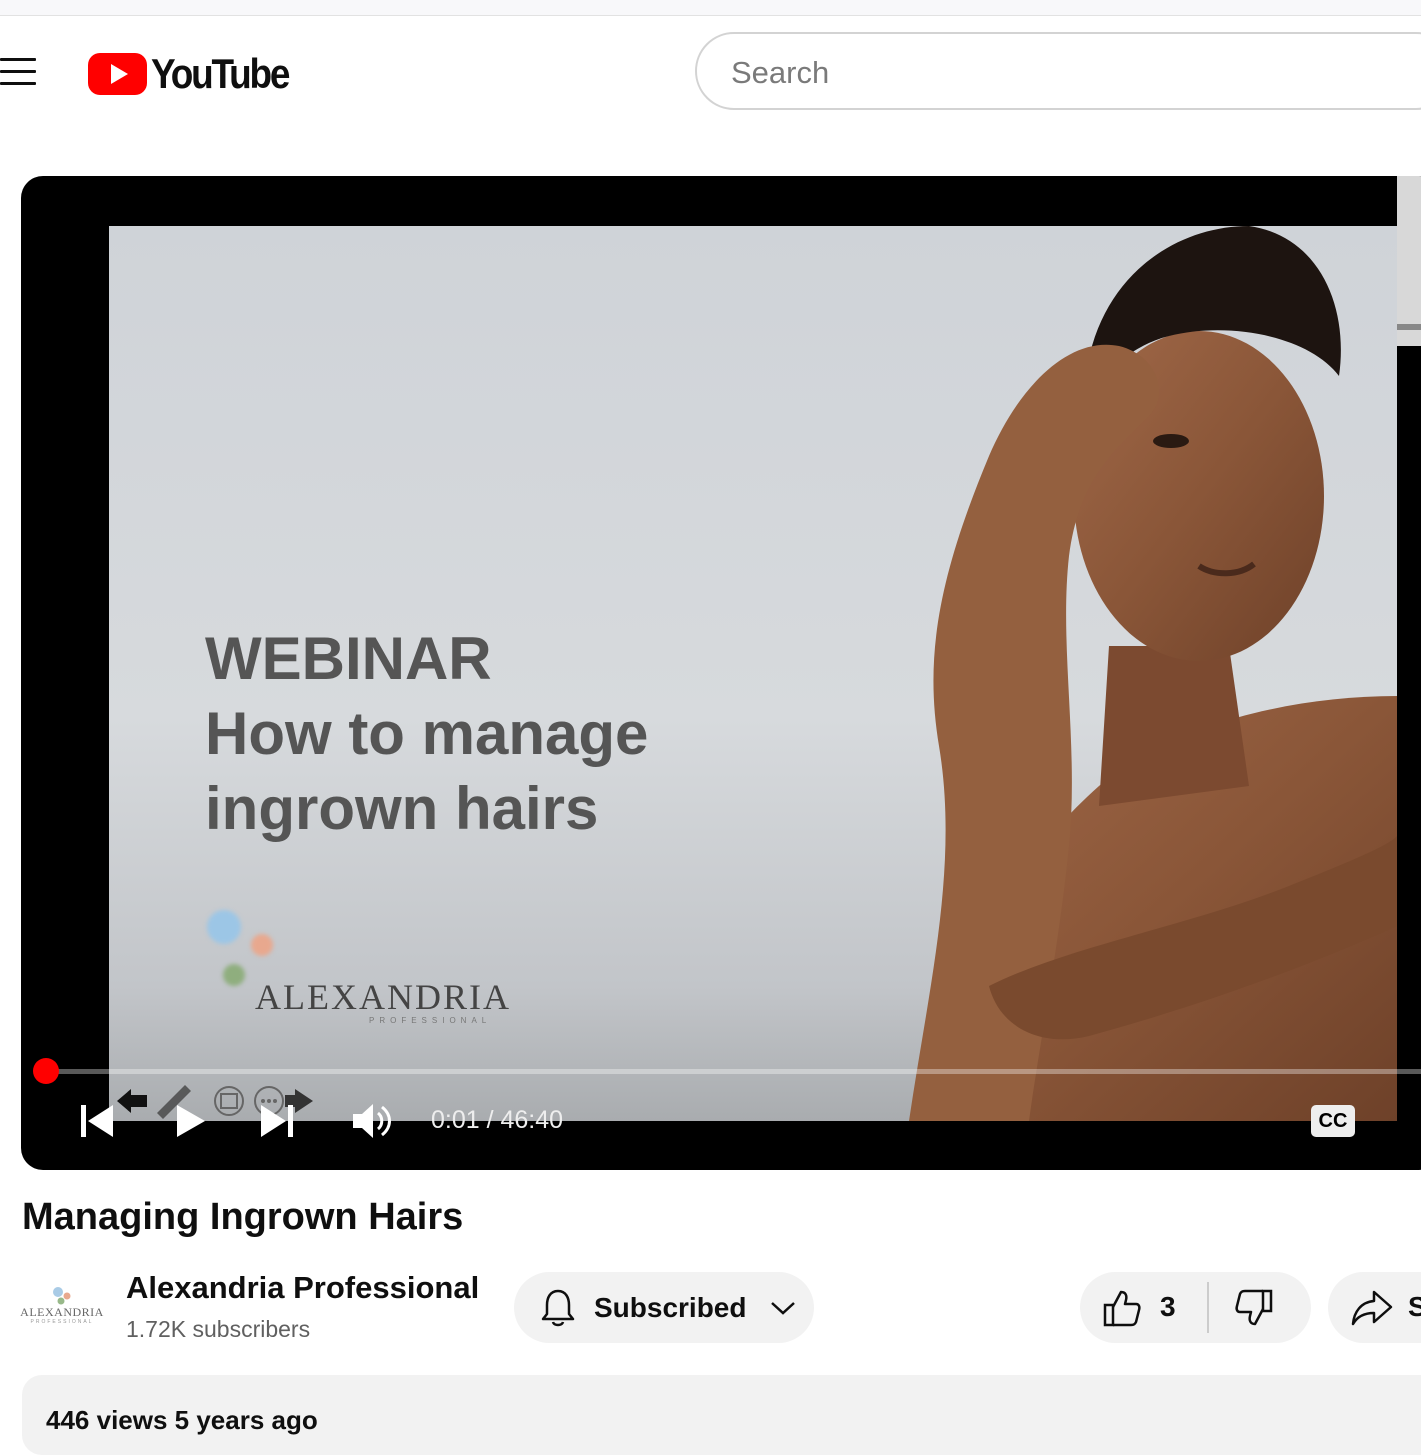  Describe the element at coordinates (1208, 1307) in the screenshot. I see `like-divider` at that location.